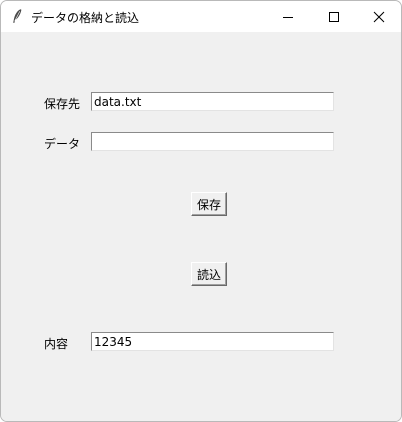  What do you see at coordinates (209, 274) in the screenshot?
I see `load-button: 読込` at bounding box center [209, 274].